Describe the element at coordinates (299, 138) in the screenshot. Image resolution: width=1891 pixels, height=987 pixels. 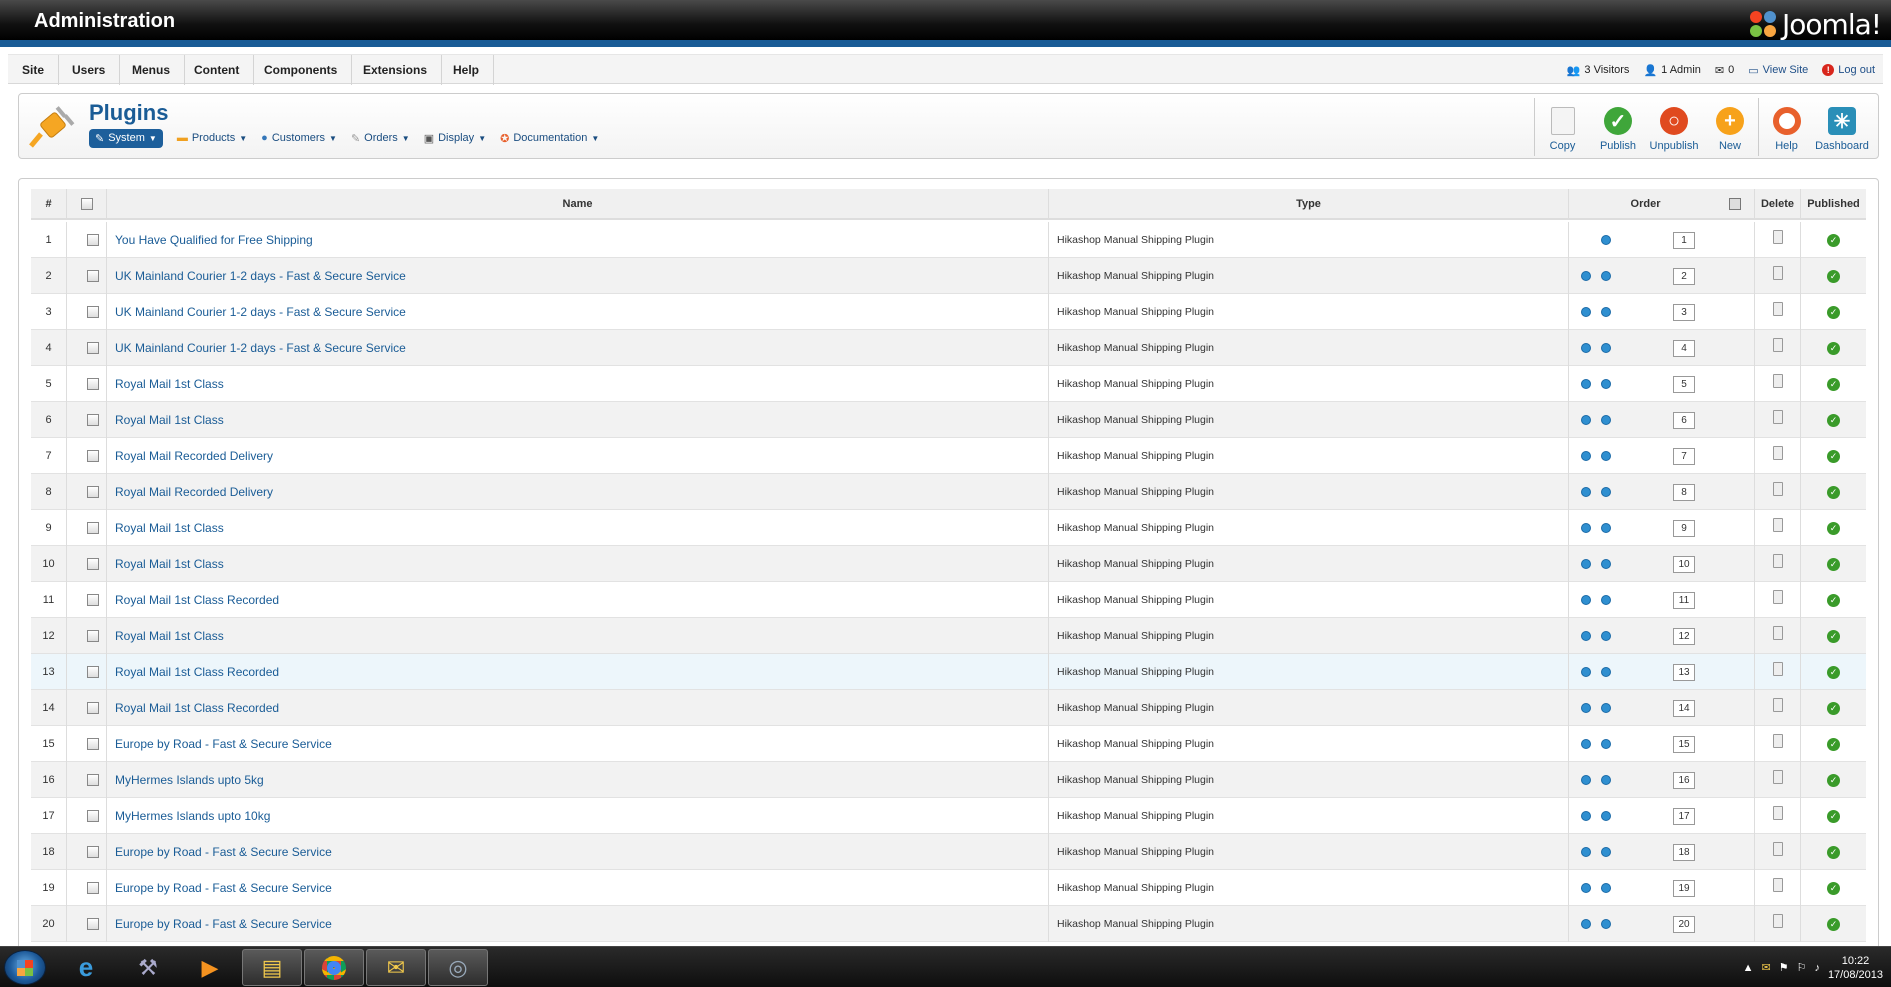
I see `submenu-customers: ● Customers ▼` at that location.